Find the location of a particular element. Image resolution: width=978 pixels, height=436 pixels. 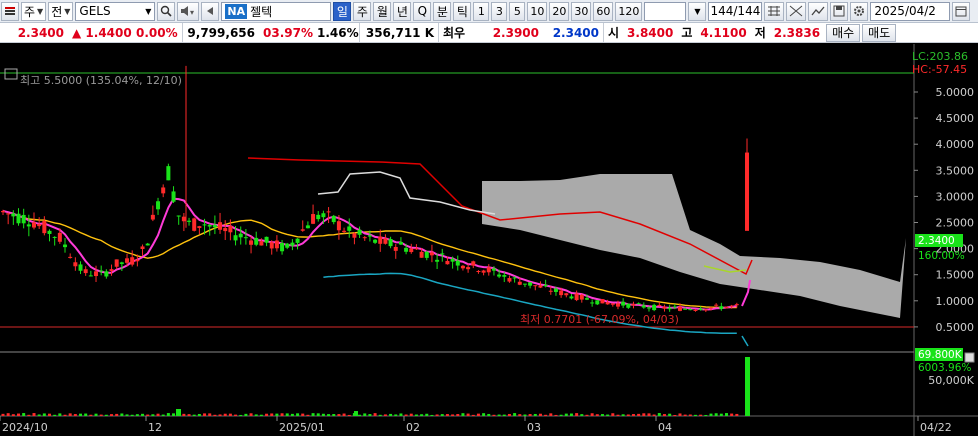

crosshair-button is located at coordinates (796, 11).